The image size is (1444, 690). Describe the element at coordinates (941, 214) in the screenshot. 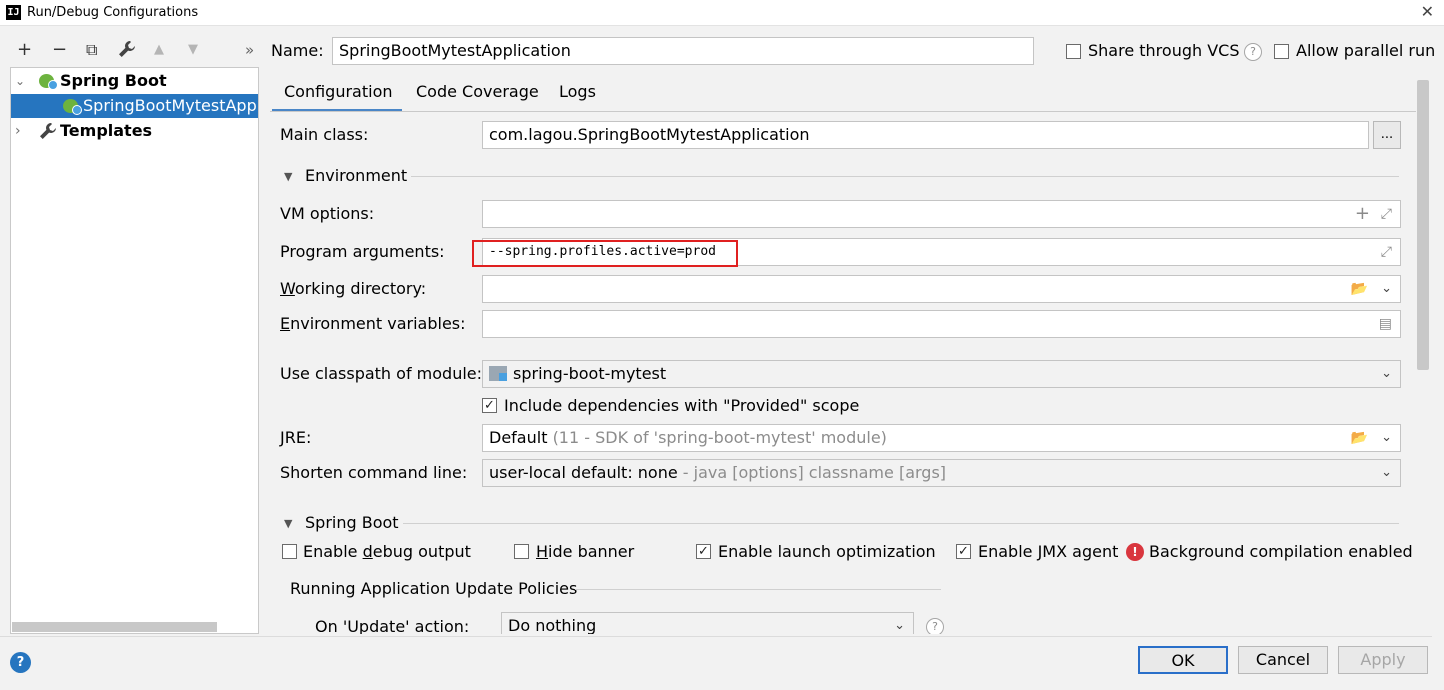

I see `vm-options-input: + ⤢` at that location.